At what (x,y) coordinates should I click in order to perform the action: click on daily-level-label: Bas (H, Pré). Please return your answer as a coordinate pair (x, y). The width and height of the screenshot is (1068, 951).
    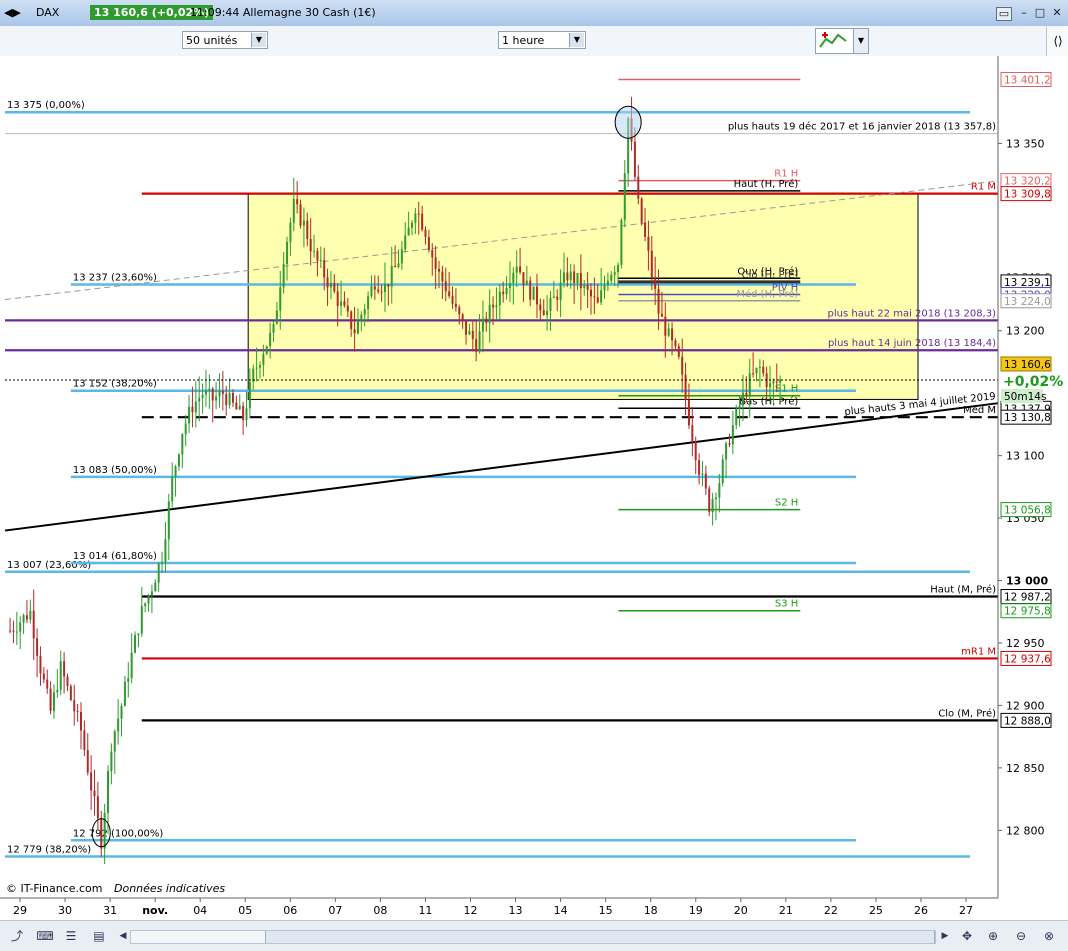
    Looking at the image, I should click on (768, 401).